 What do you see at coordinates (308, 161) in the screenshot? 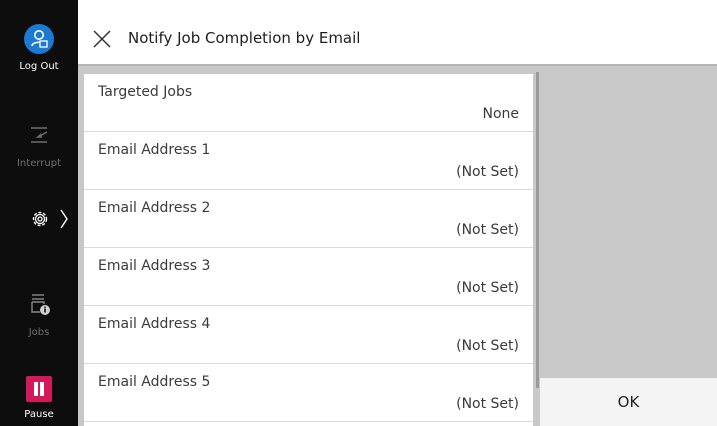
I see `list-item-email-address-1: Email Address 1 (Not Set)` at bounding box center [308, 161].